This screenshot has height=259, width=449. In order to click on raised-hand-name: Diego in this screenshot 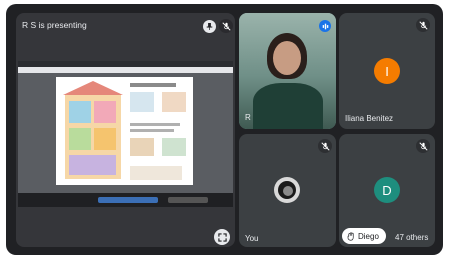, I will do `click(368, 236)`.